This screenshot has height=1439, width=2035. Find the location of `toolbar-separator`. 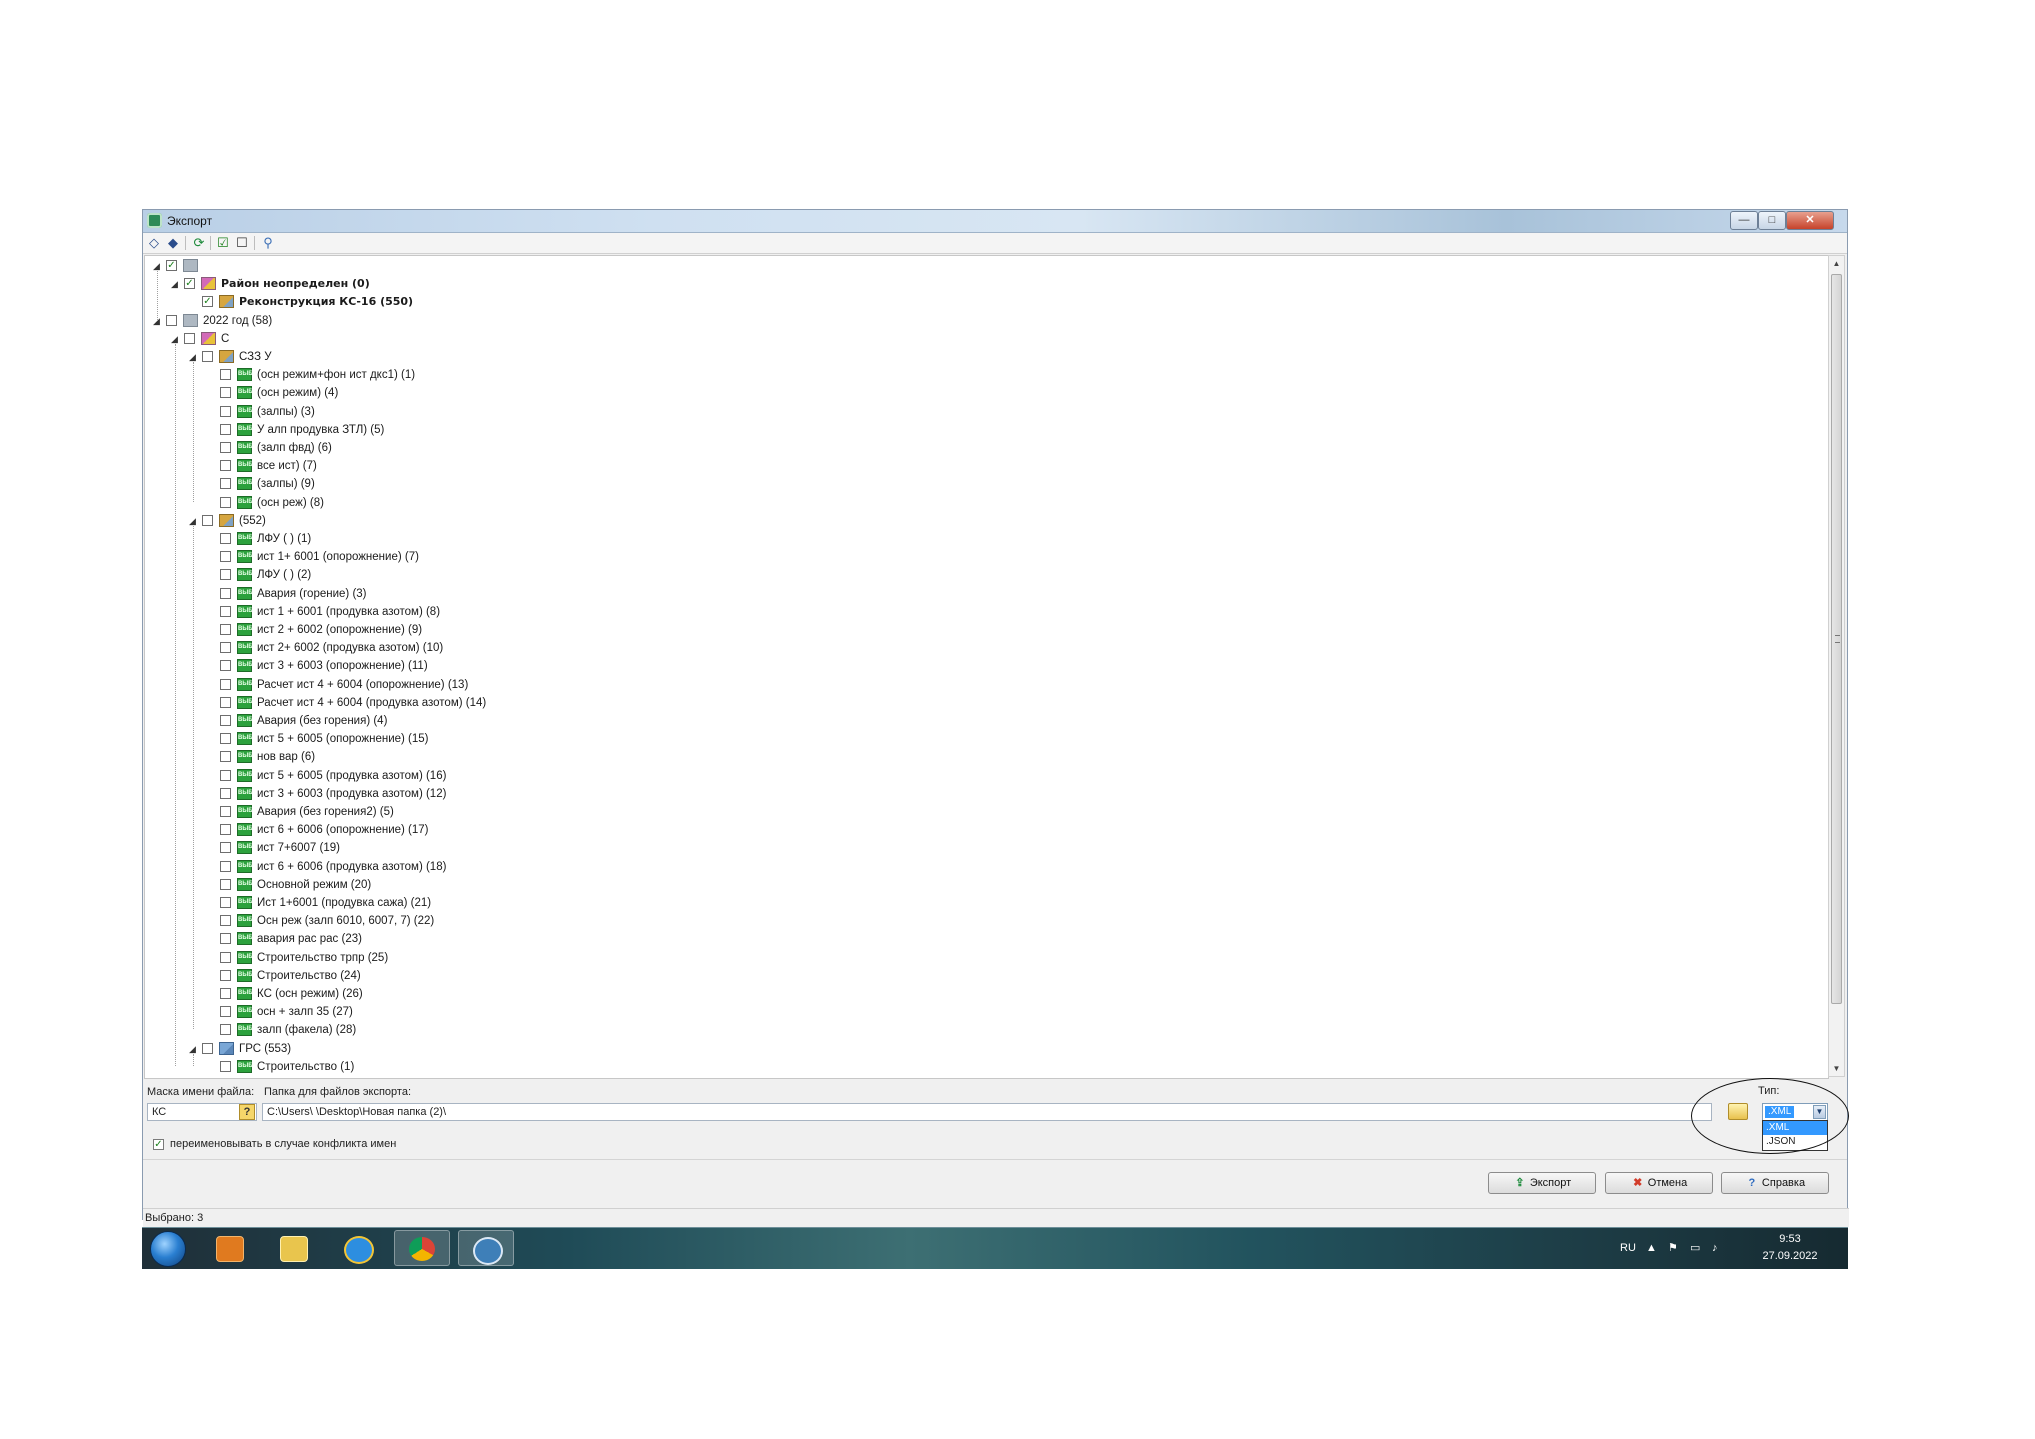

toolbar-separator is located at coordinates (185, 243).